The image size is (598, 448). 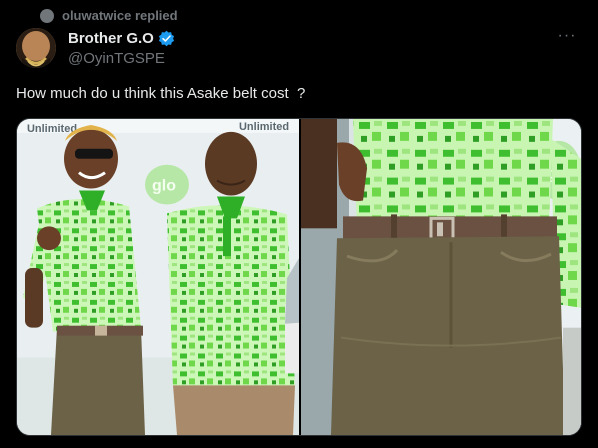 I want to click on reply-context-text: oluwatwice replied, so click(x=120, y=15).